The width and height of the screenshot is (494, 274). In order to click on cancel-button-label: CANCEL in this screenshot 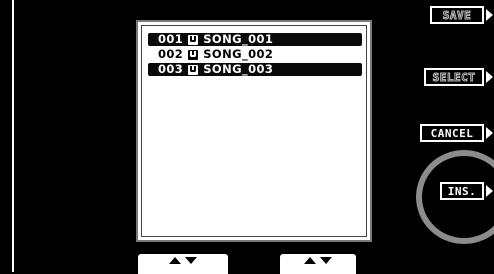, I will do `click(452, 133)`.